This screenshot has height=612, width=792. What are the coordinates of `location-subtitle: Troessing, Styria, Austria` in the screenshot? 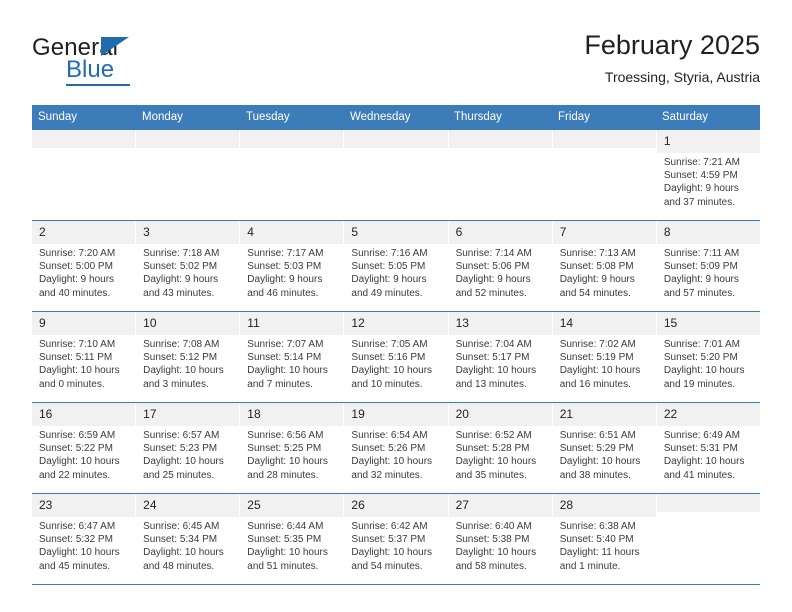 It's located at (682, 77).